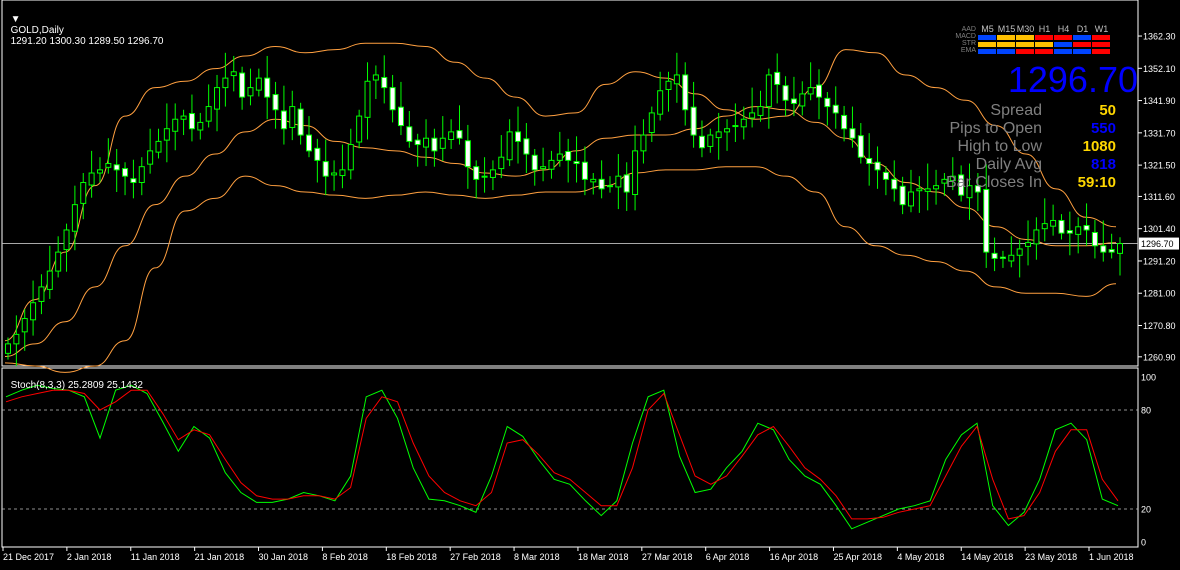 The width and height of the screenshot is (1180, 570). What do you see at coordinates (87, 41) in the screenshot?
I see `ohlc-label: 1291.20 1300.30 1289.50 1296.70` at bounding box center [87, 41].